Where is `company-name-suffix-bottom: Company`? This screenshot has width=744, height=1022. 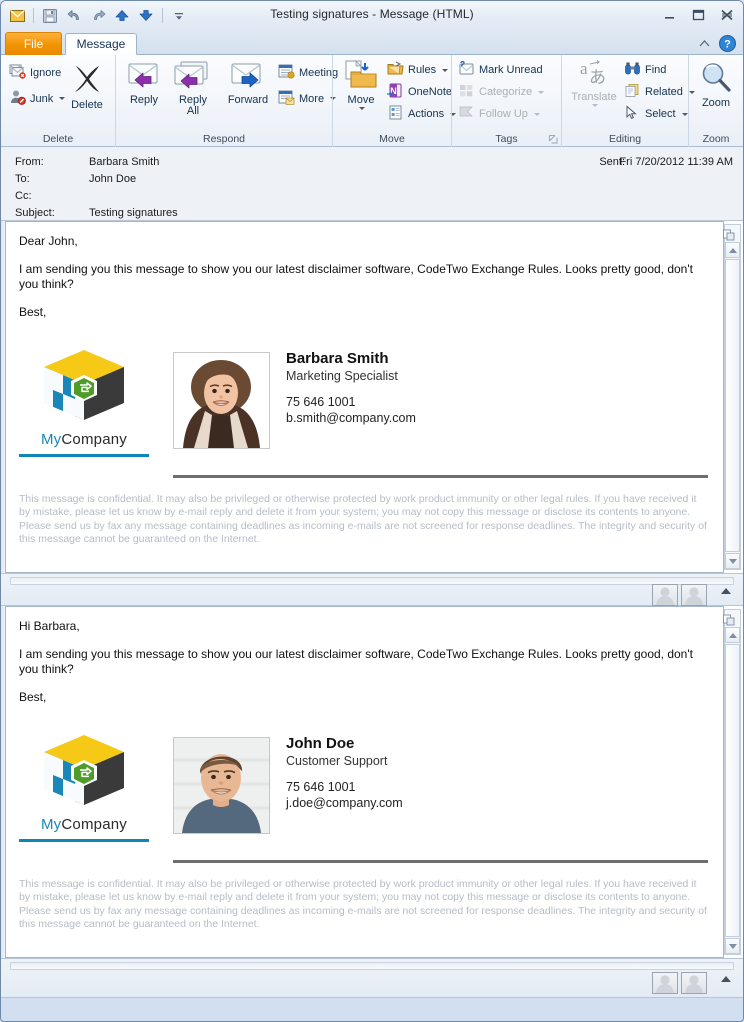
company-name-suffix-bottom: Company is located at coordinates (94, 824).